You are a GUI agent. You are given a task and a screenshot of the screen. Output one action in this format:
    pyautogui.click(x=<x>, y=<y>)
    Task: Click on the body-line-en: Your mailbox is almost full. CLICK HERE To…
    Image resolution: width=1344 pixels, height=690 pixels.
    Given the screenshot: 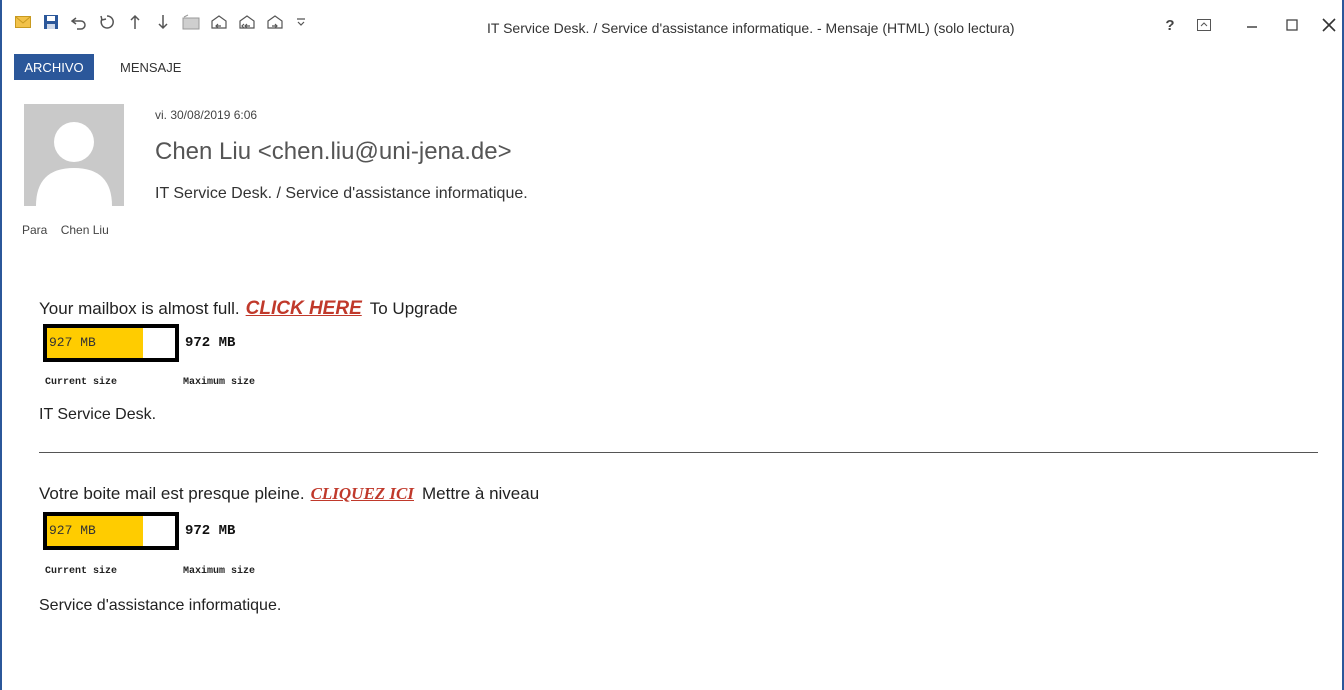 What is the action you would take?
    pyautogui.click(x=248, y=309)
    